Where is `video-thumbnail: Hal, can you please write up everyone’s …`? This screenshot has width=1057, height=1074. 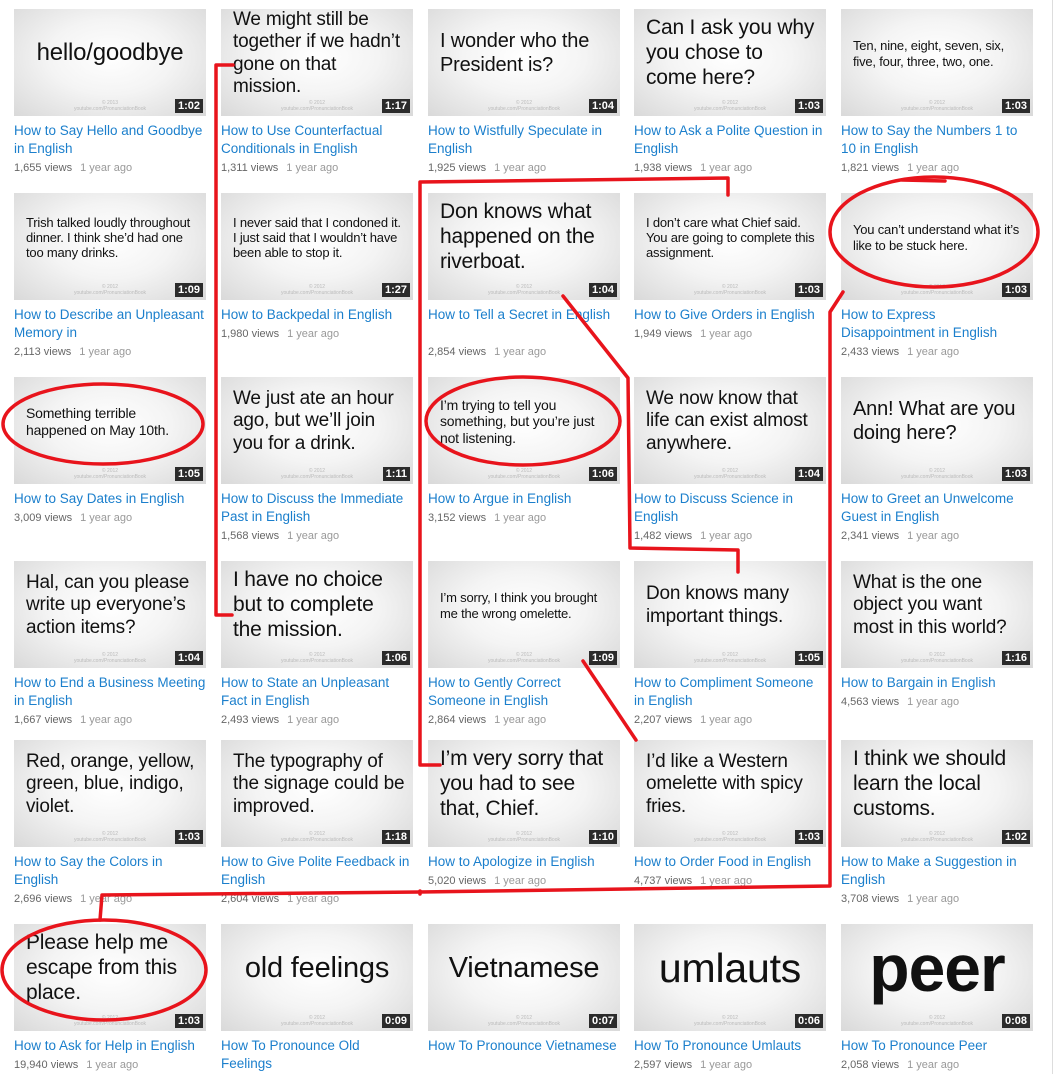
video-thumbnail: Hal, can you please write up everyone’s … is located at coordinates (110, 614).